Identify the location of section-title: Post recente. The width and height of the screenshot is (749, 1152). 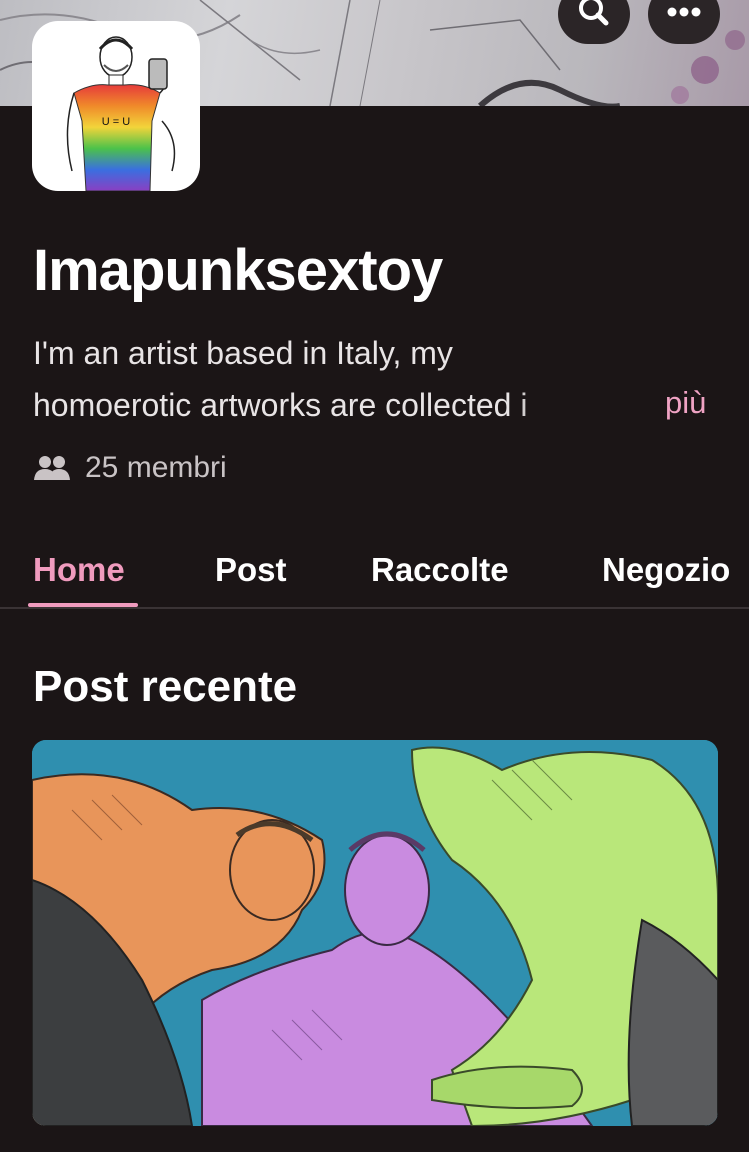
(165, 686).